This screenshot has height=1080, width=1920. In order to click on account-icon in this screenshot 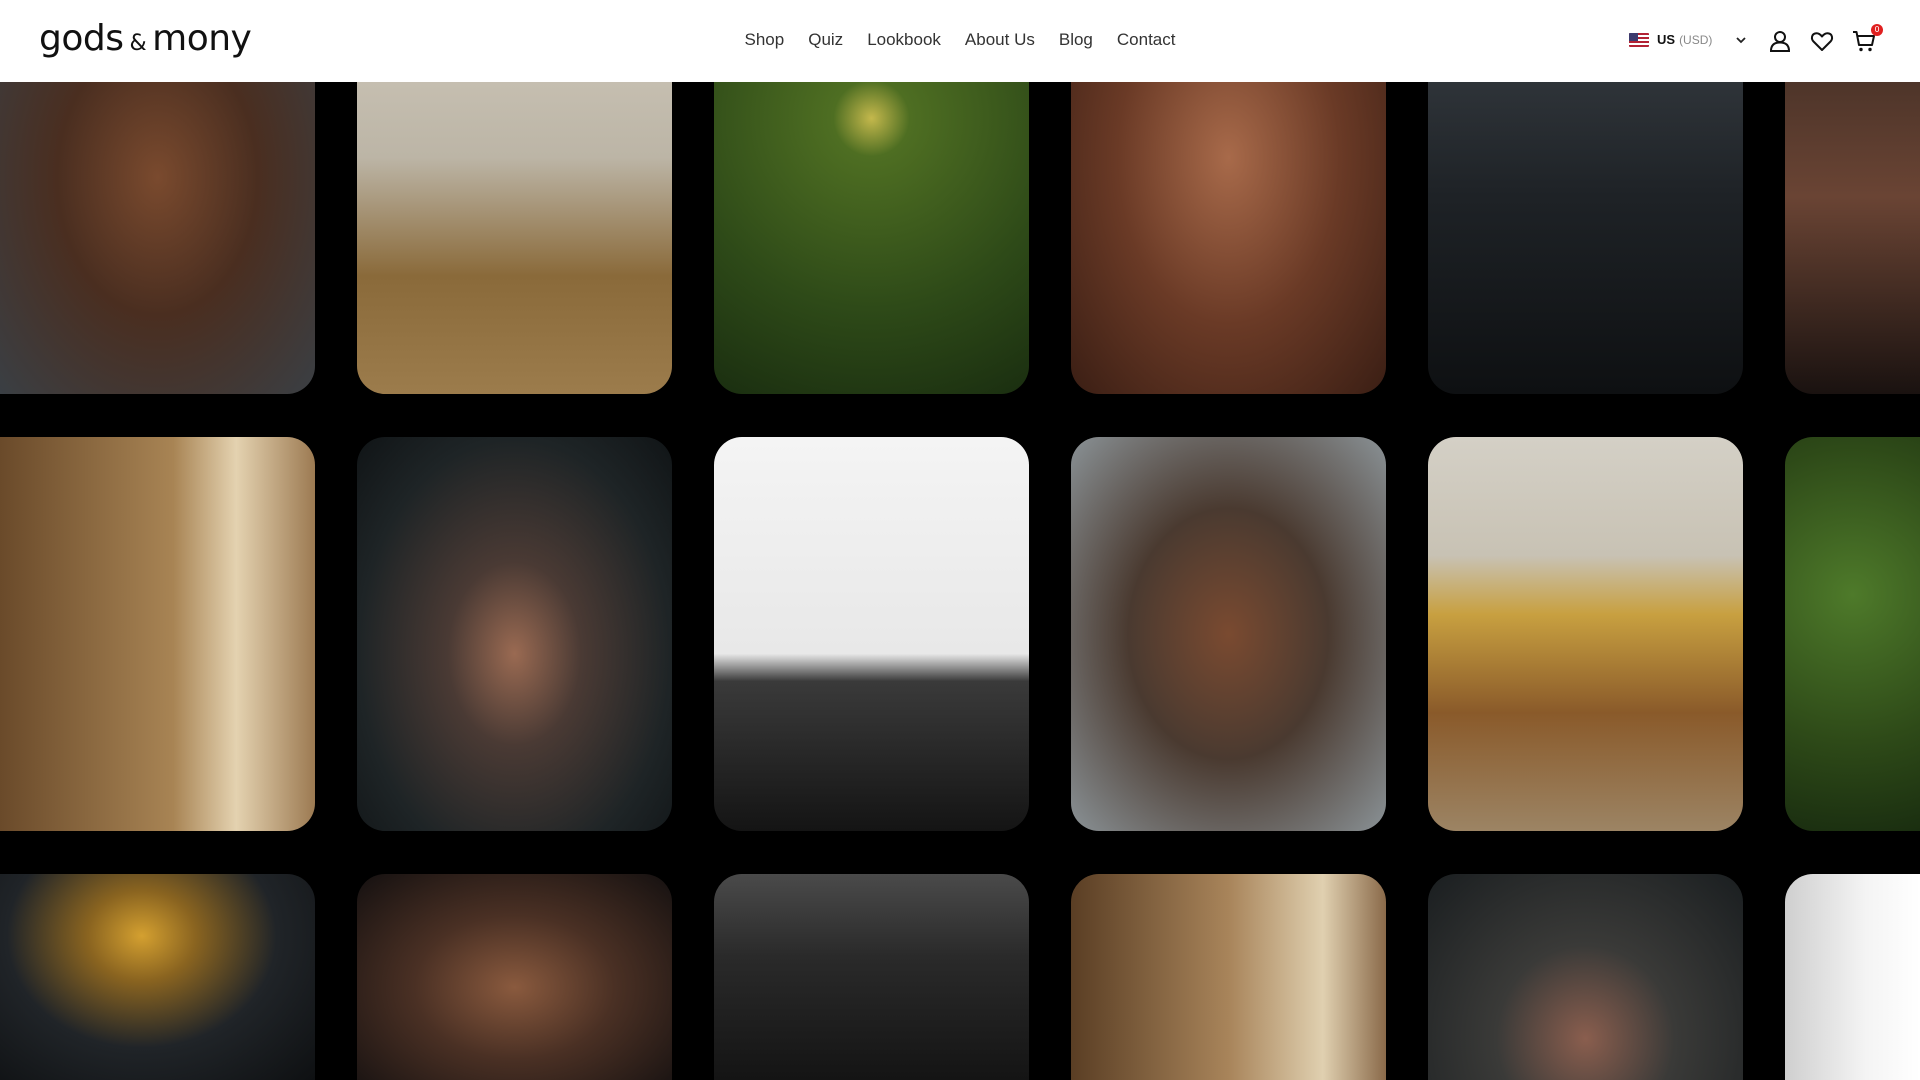, I will do `click(1780, 41)`.